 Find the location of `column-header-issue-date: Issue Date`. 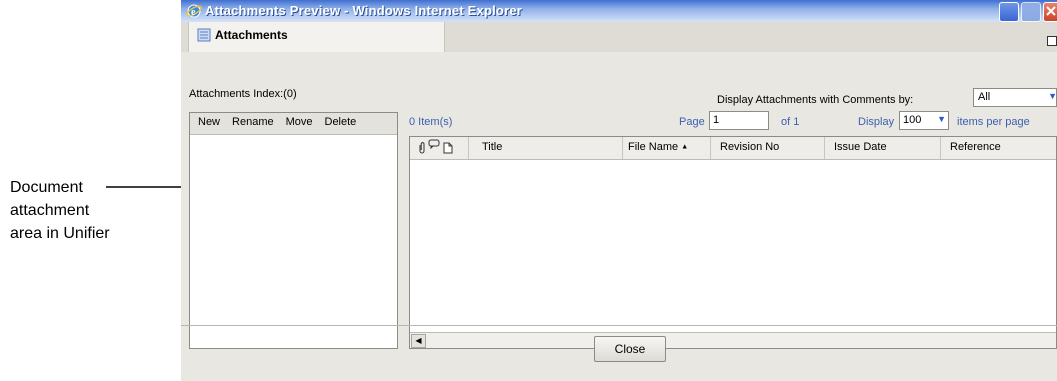

column-header-issue-date: Issue Date is located at coordinates (860, 147).